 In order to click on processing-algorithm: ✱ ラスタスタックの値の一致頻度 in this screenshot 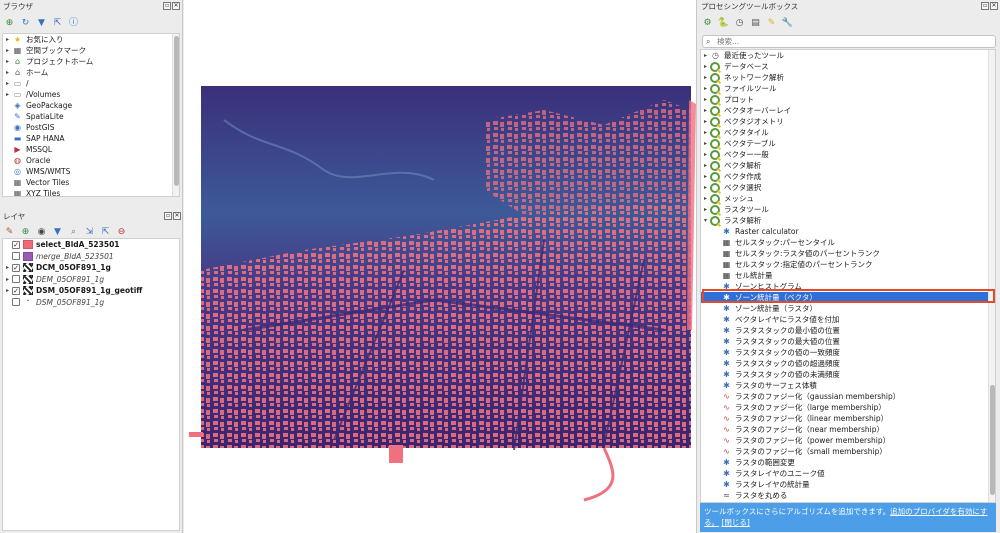, I will do `click(848, 352)`.